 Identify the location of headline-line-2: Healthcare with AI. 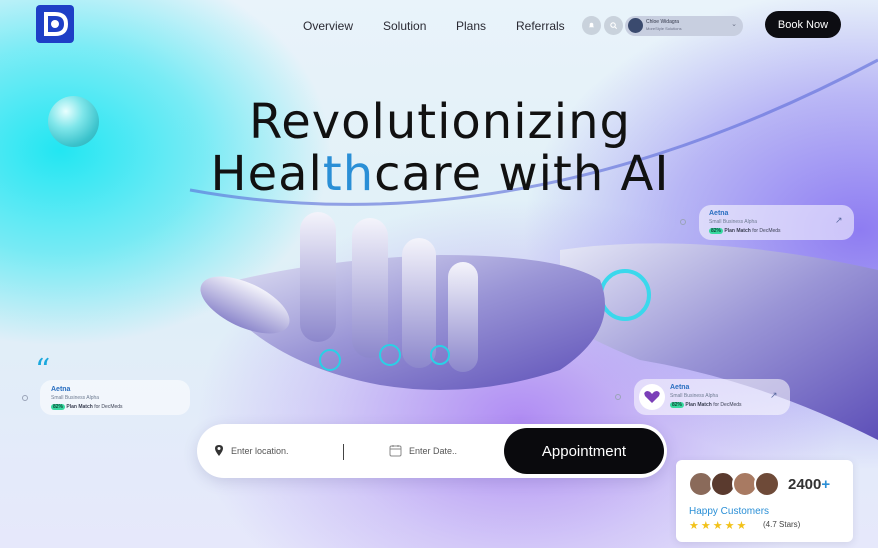
(440, 174).